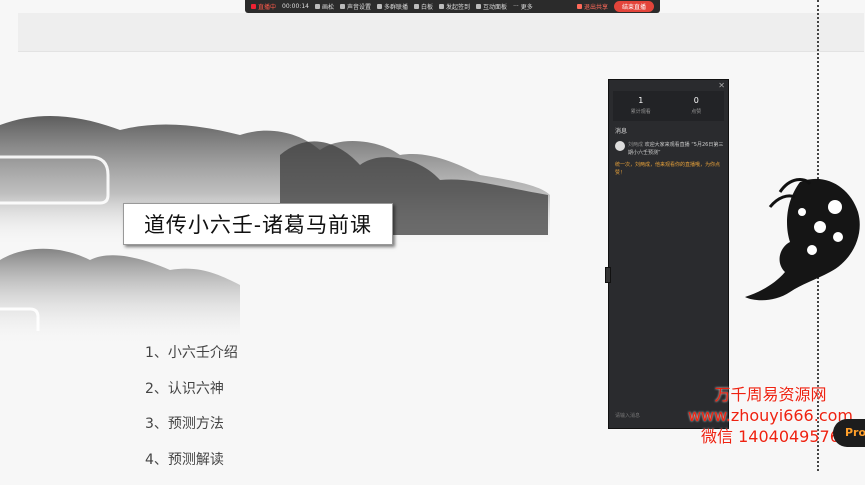 This screenshot has width=865, height=485. What do you see at coordinates (295, 6) in the screenshot?
I see `live-timer: 00:00:14` at bounding box center [295, 6].